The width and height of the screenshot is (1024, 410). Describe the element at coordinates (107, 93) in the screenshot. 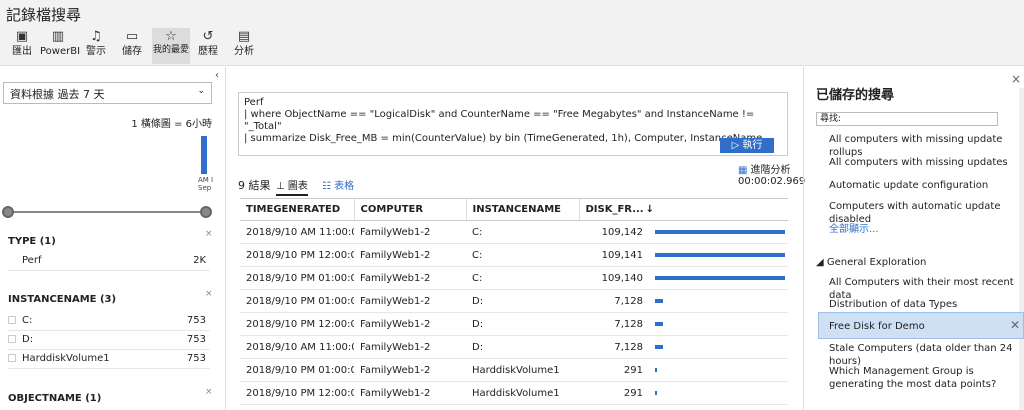

I see `time-range-select: 資料根據 過去 7 天 ⌄` at that location.